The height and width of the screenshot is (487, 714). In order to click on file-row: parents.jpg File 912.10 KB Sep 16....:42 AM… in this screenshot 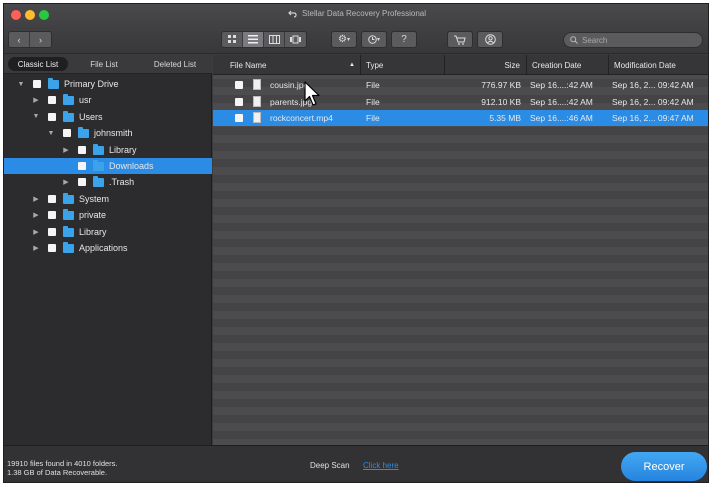, I will do `click(460, 102)`.